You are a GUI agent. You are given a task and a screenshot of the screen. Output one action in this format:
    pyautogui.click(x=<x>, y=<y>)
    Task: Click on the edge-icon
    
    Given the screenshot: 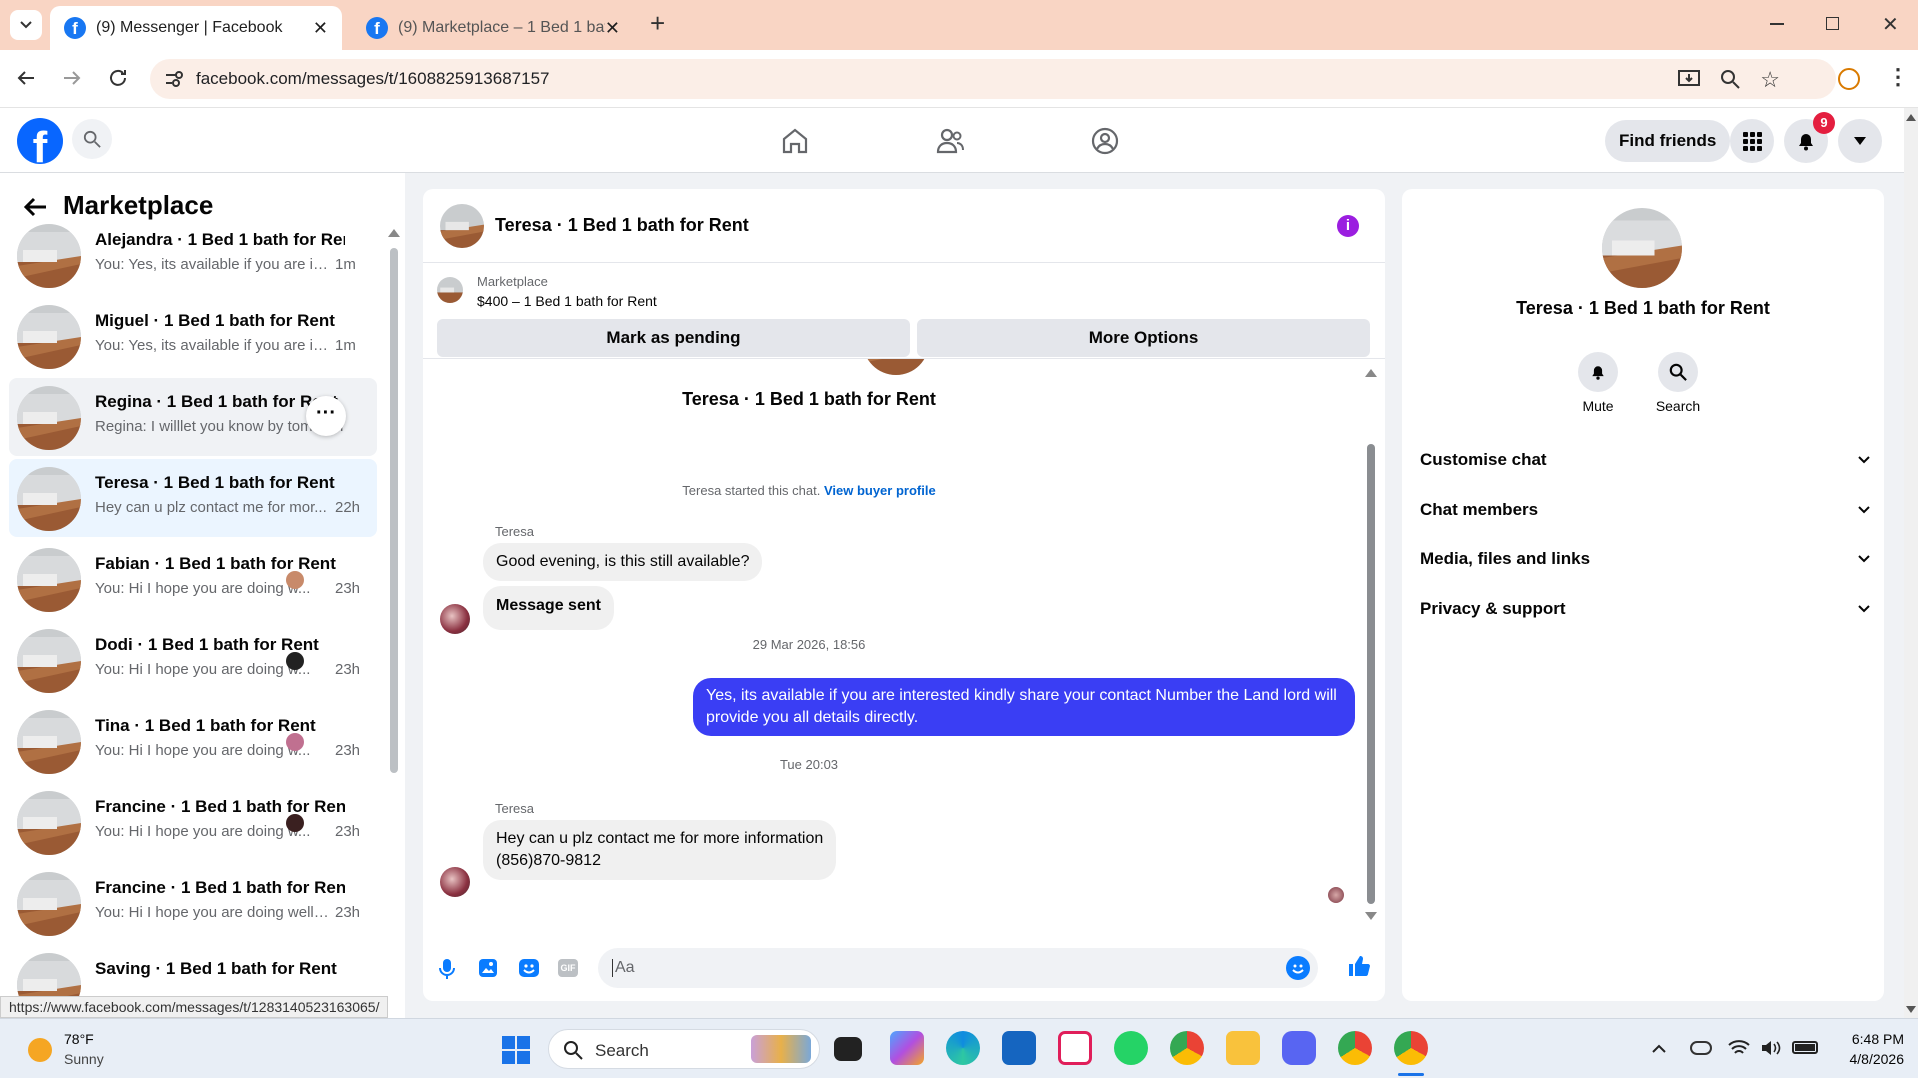 What is the action you would take?
    pyautogui.click(x=963, y=1048)
    